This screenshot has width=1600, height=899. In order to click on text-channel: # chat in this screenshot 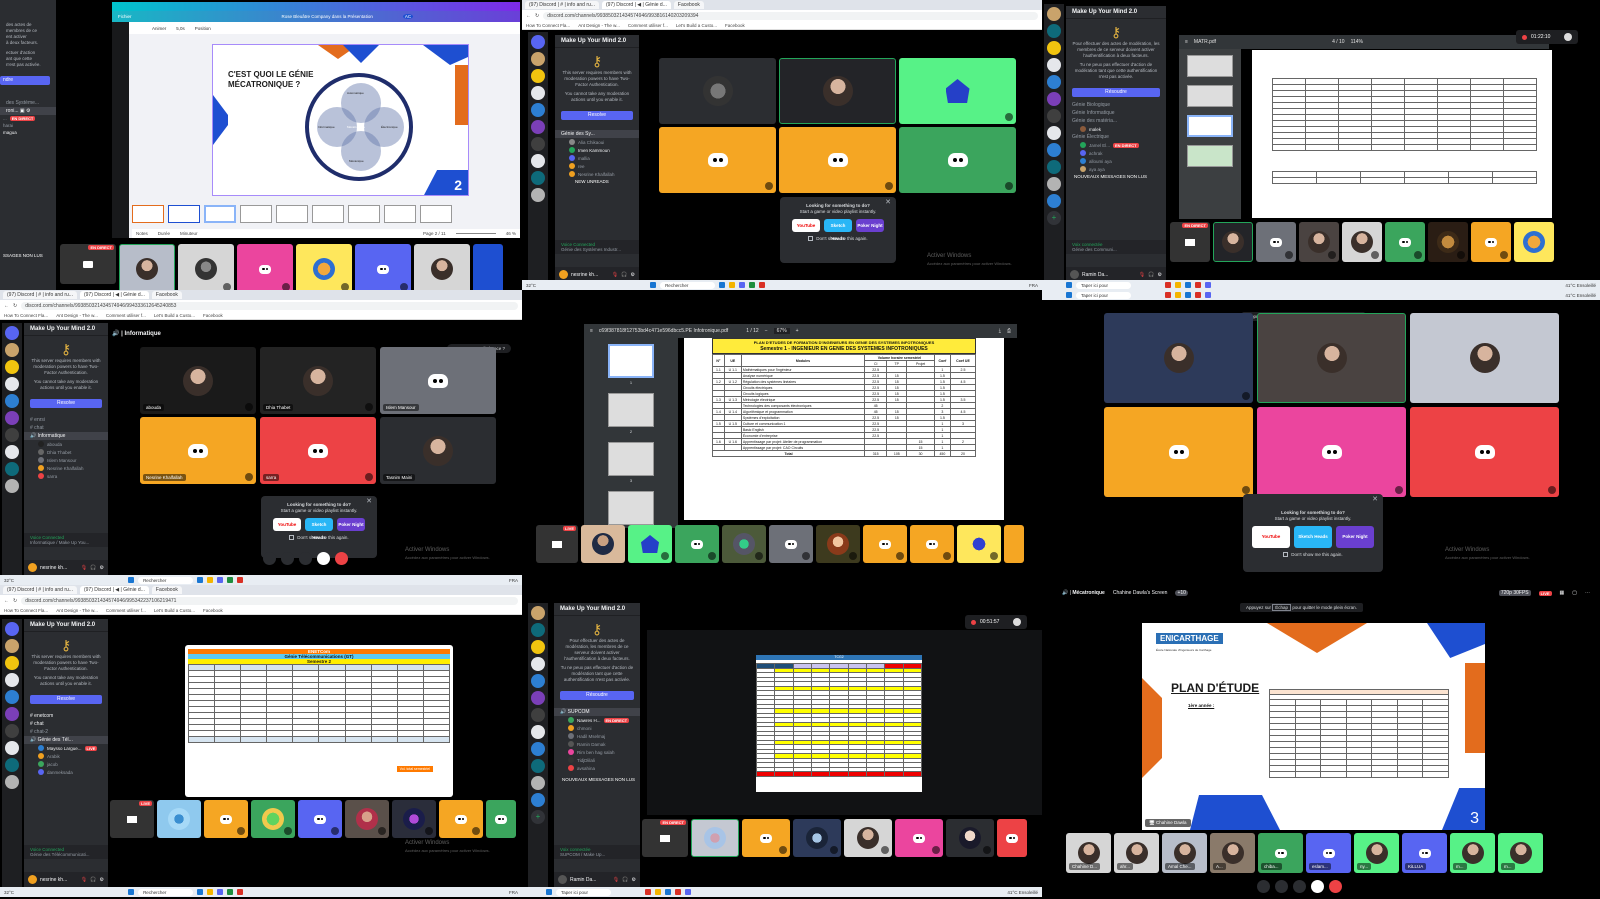, I will do `click(66, 428)`.